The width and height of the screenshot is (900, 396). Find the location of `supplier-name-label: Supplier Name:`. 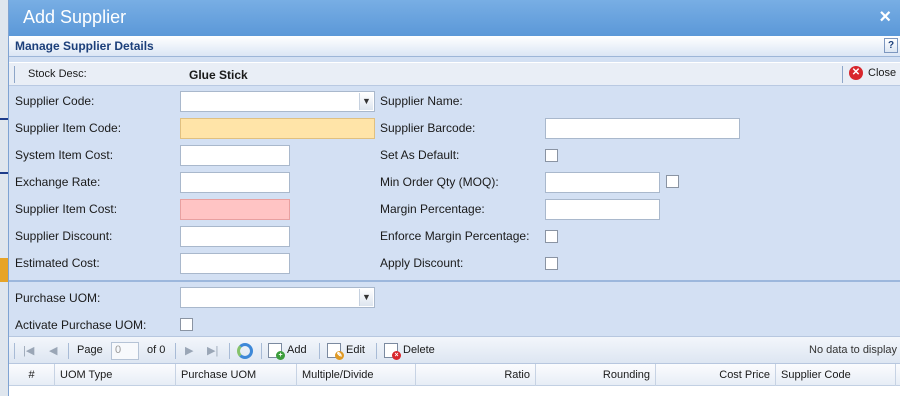

supplier-name-label: Supplier Name: is located at coordinates (421, 101).